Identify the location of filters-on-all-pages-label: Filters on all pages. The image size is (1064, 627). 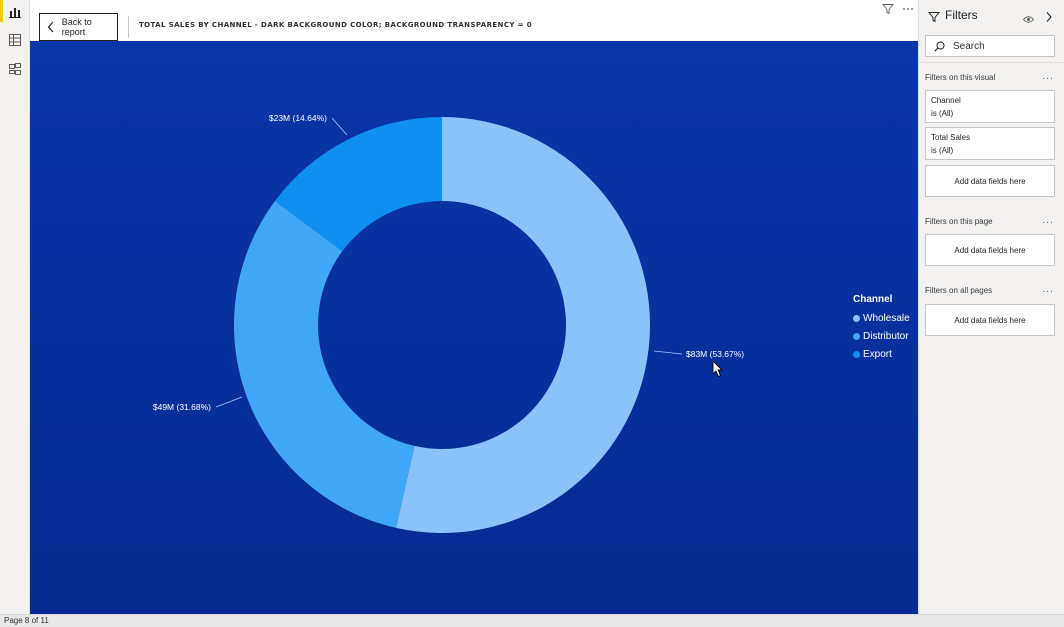
(959, 290).